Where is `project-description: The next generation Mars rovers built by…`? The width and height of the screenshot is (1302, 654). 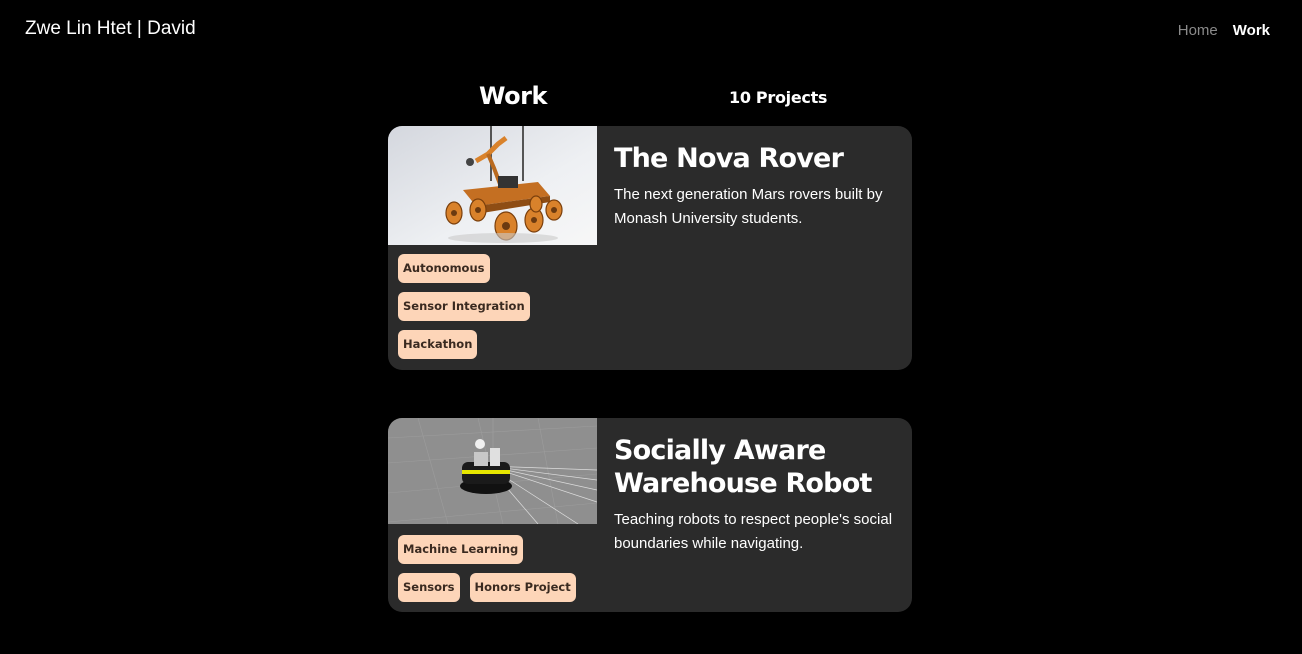
project-description: The next generation Mars rovers built by… is located at coordinates (748, 206).